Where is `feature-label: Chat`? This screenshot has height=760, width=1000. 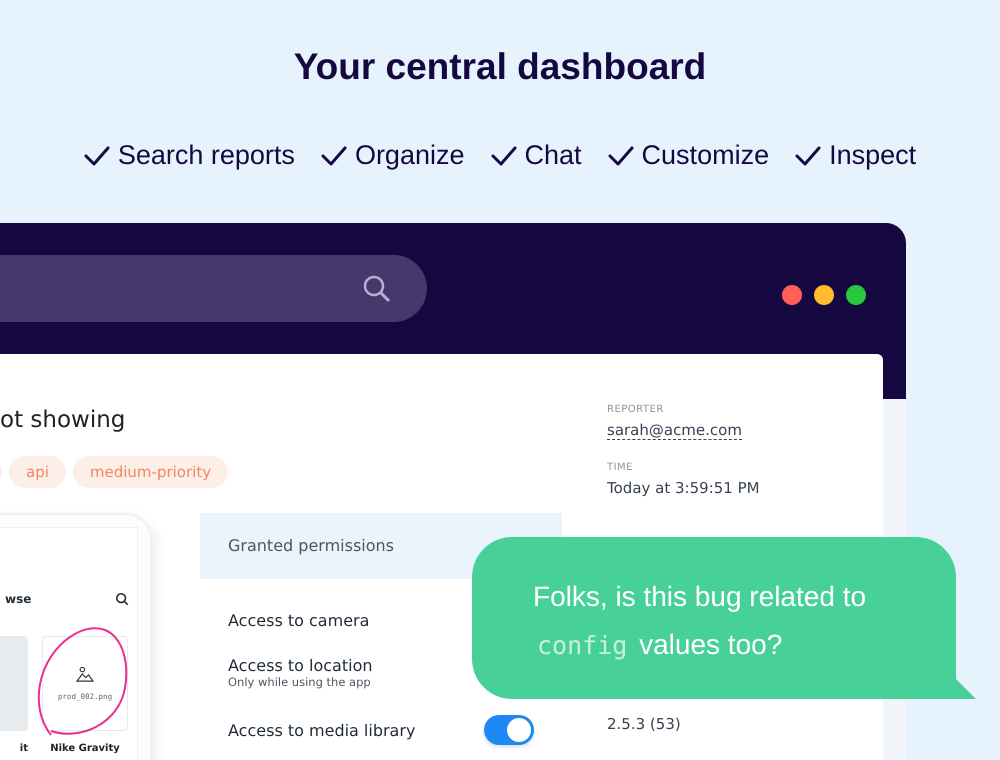 feature-label: Chat is located at coordinates (553, 155).